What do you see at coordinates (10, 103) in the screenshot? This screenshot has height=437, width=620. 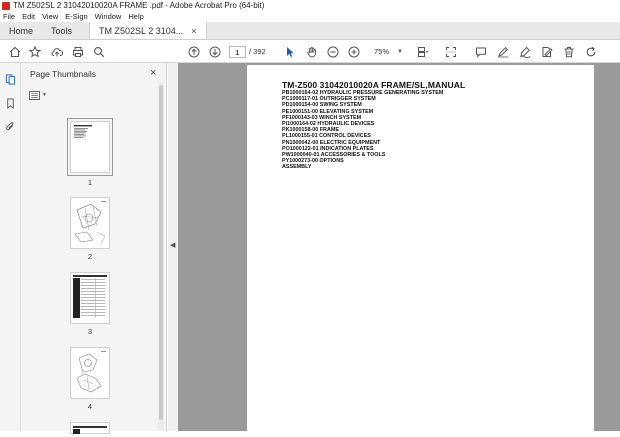 I see `bookmark-icon` at bounding box center [10, 103].